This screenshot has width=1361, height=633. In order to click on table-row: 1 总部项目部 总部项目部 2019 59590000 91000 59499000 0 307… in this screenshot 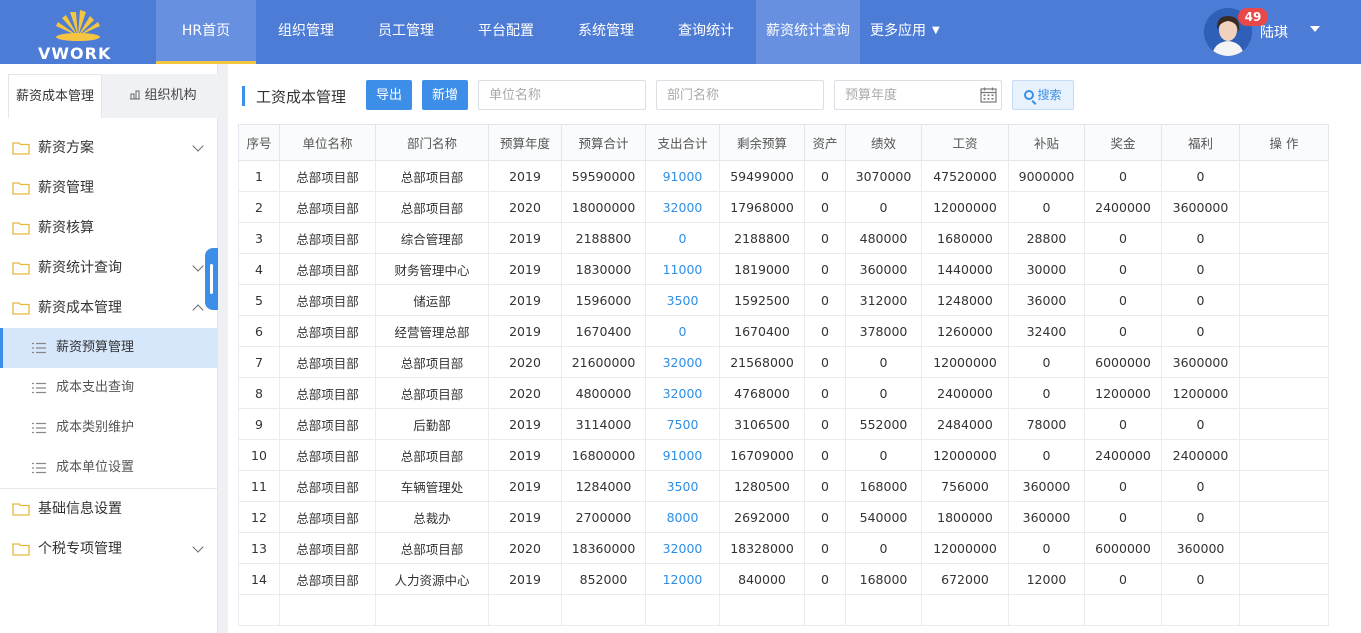, I will do `click(783, 176)`.